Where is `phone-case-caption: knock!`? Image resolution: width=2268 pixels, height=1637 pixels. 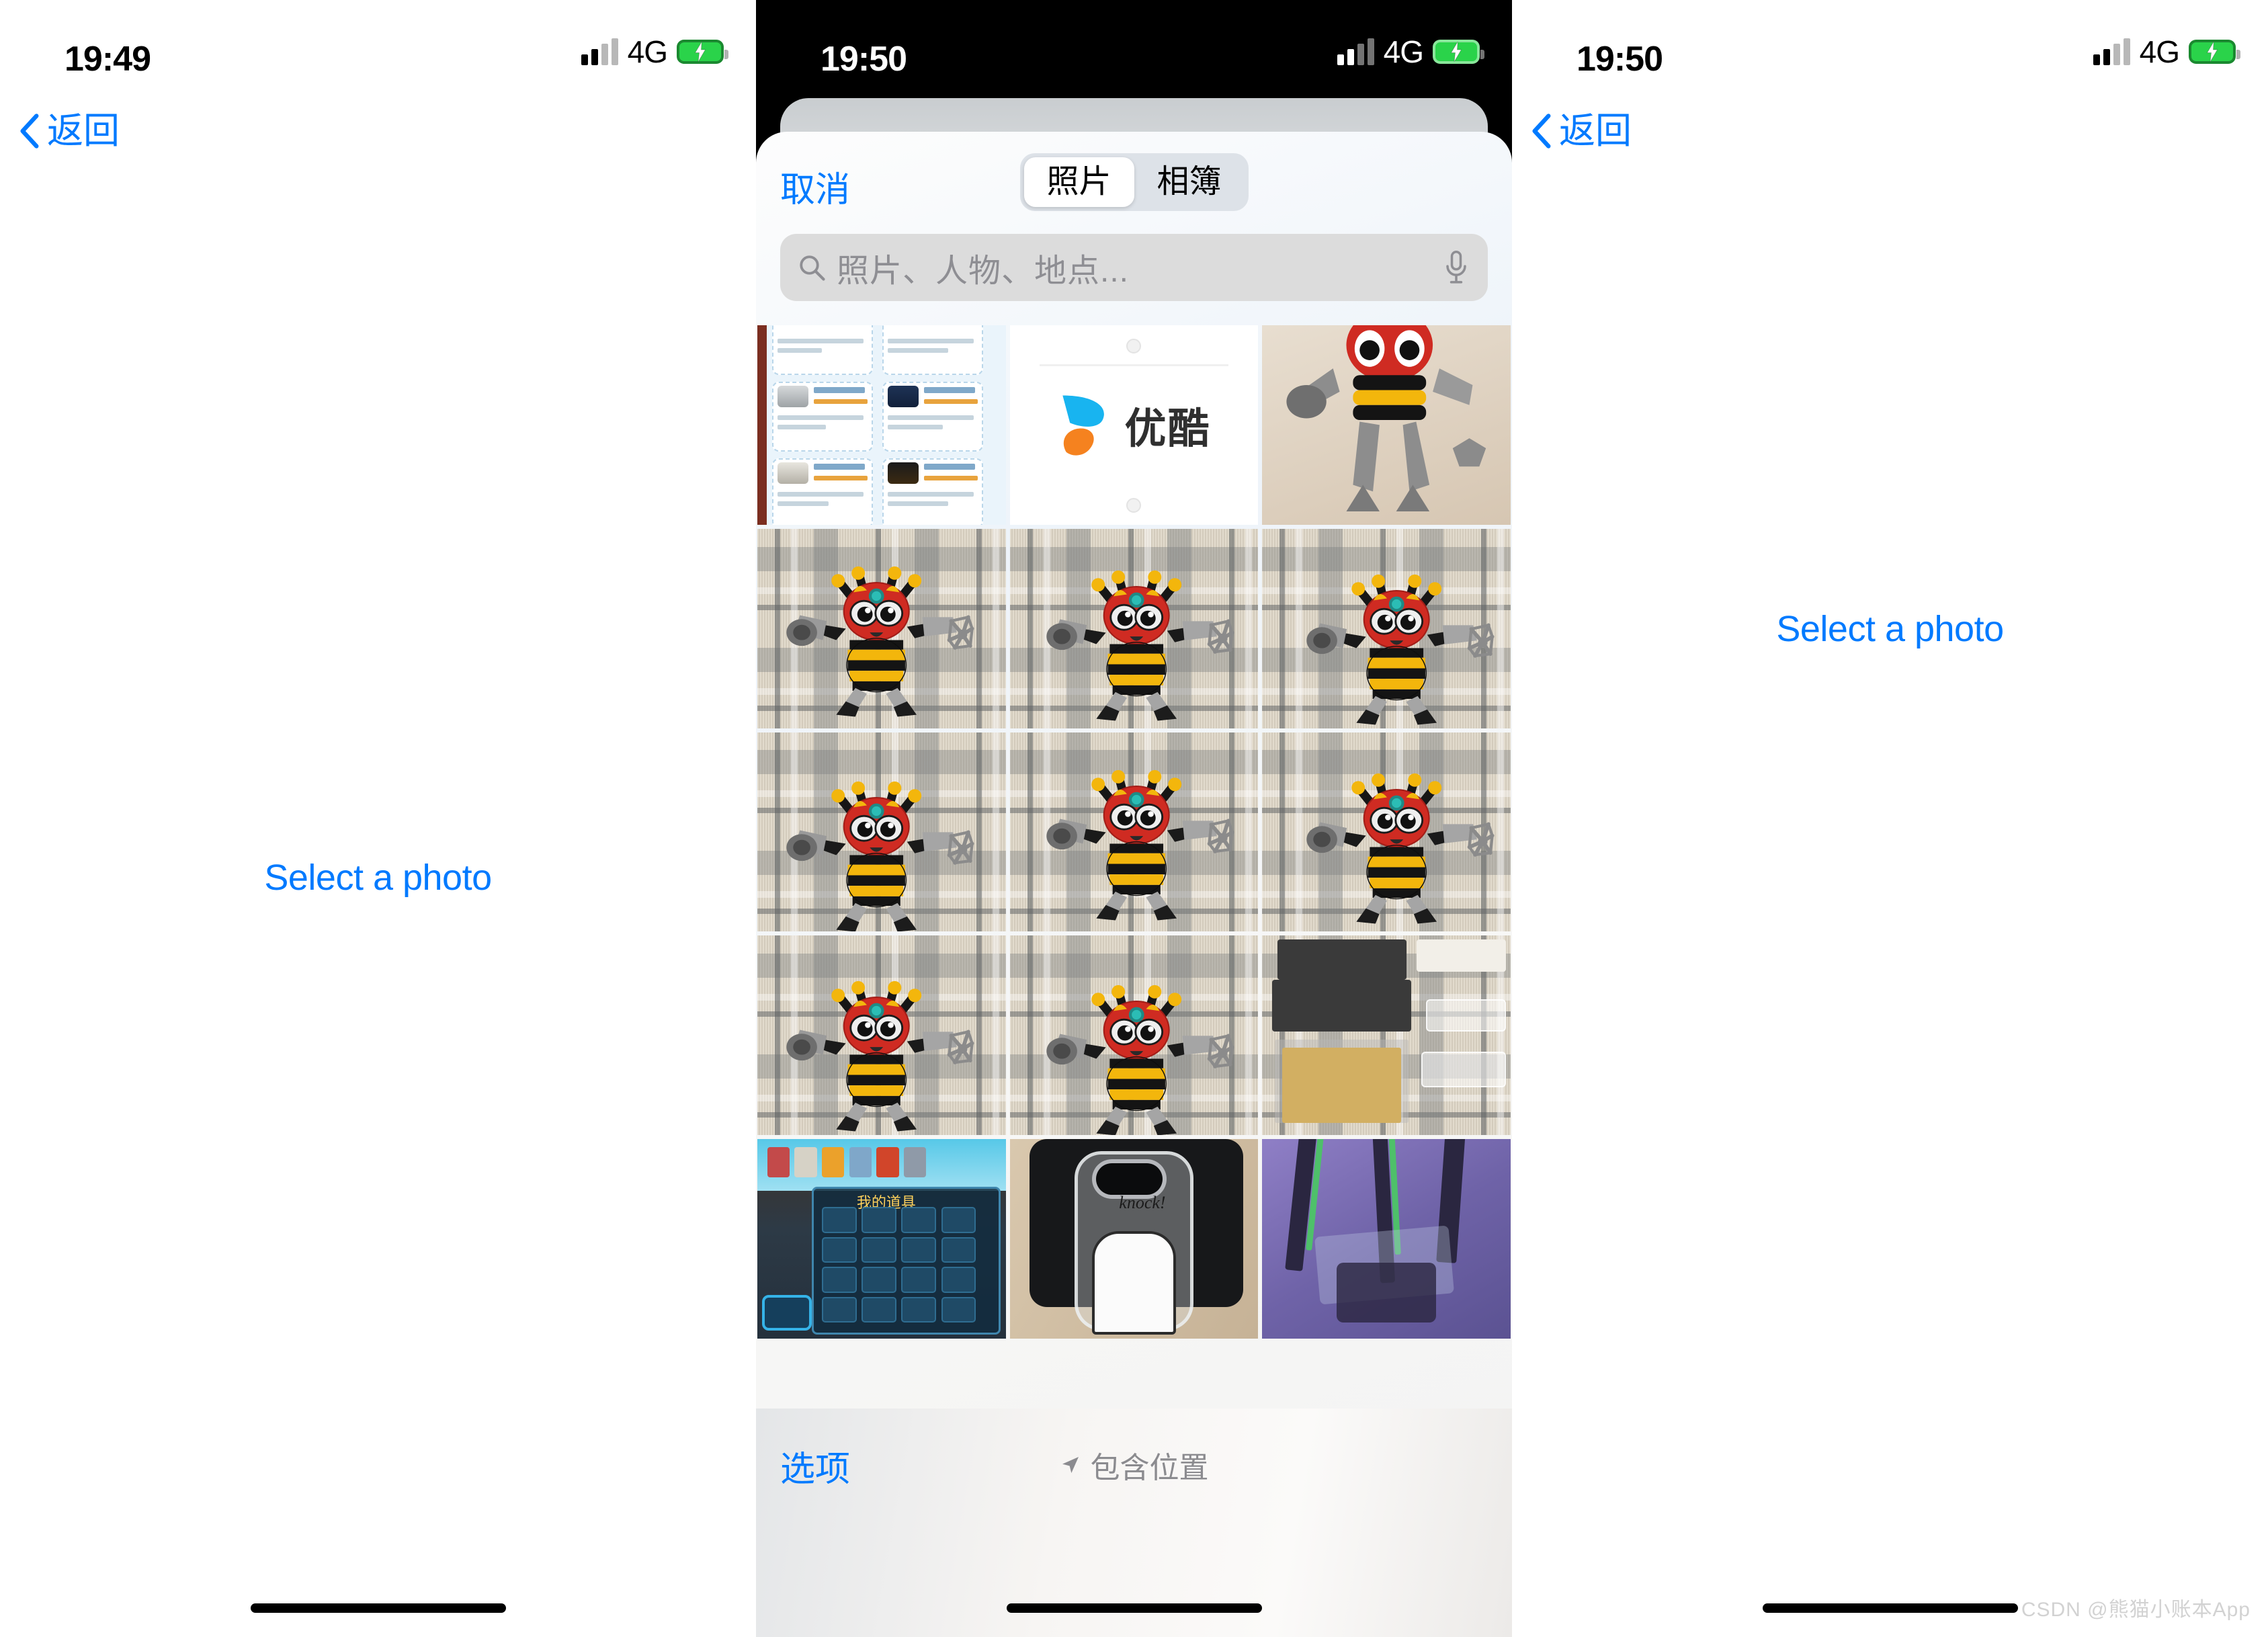
phone-case-caption: knock! is located at coordinates (1143, 1203).